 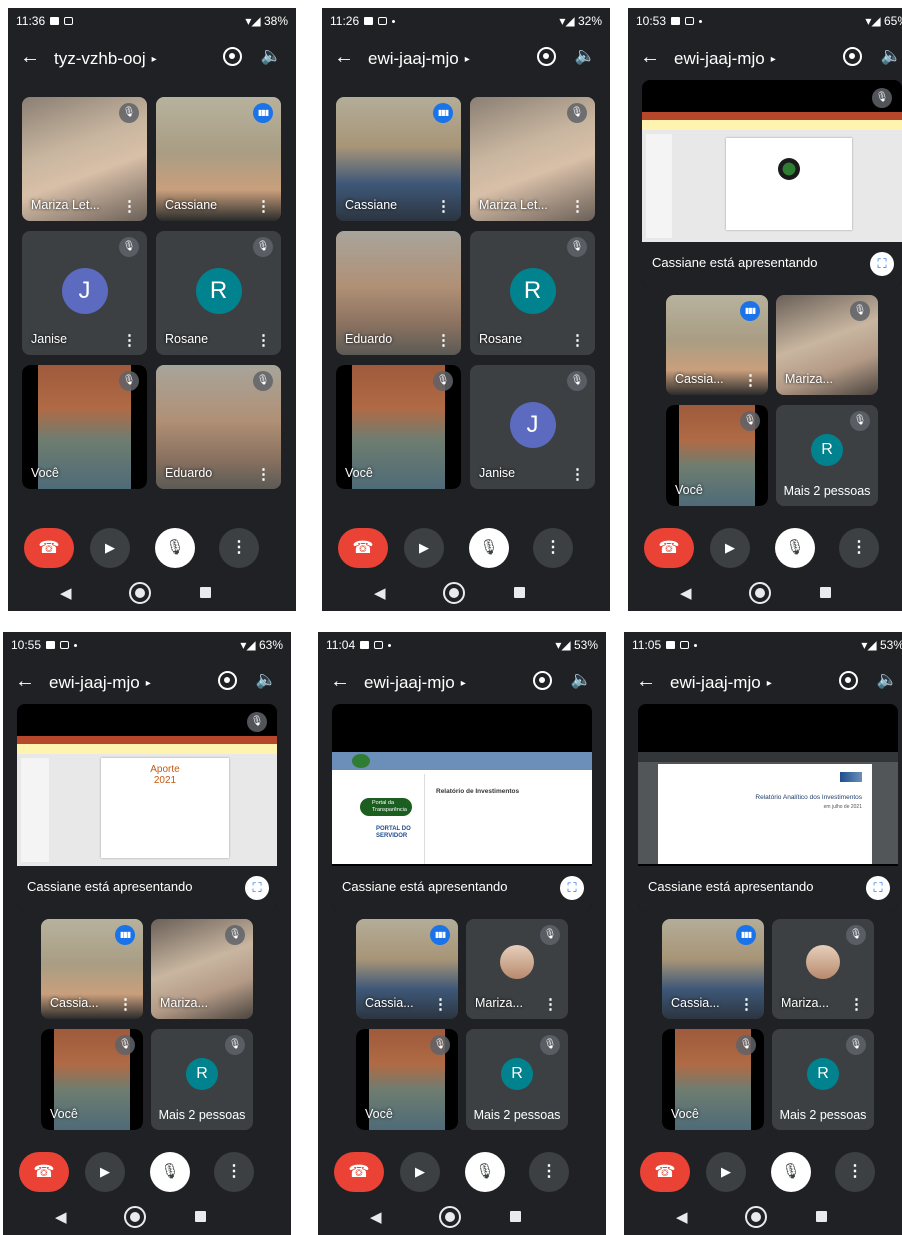 What do you see at coordinates (398, 293) in the screenshot?
I see `participant-tile: Eduardo ⋮` at bounding box center [398, 293].